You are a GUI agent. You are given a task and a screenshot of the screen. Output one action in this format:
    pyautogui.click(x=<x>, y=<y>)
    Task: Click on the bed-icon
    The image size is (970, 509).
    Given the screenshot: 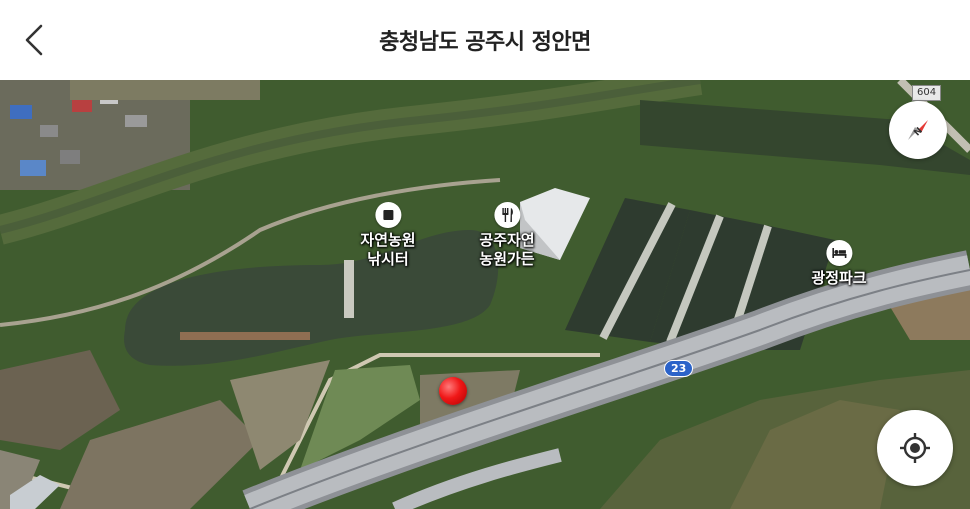 What is the action you would take?
    pyautogui.click(x=838, y=253)
    